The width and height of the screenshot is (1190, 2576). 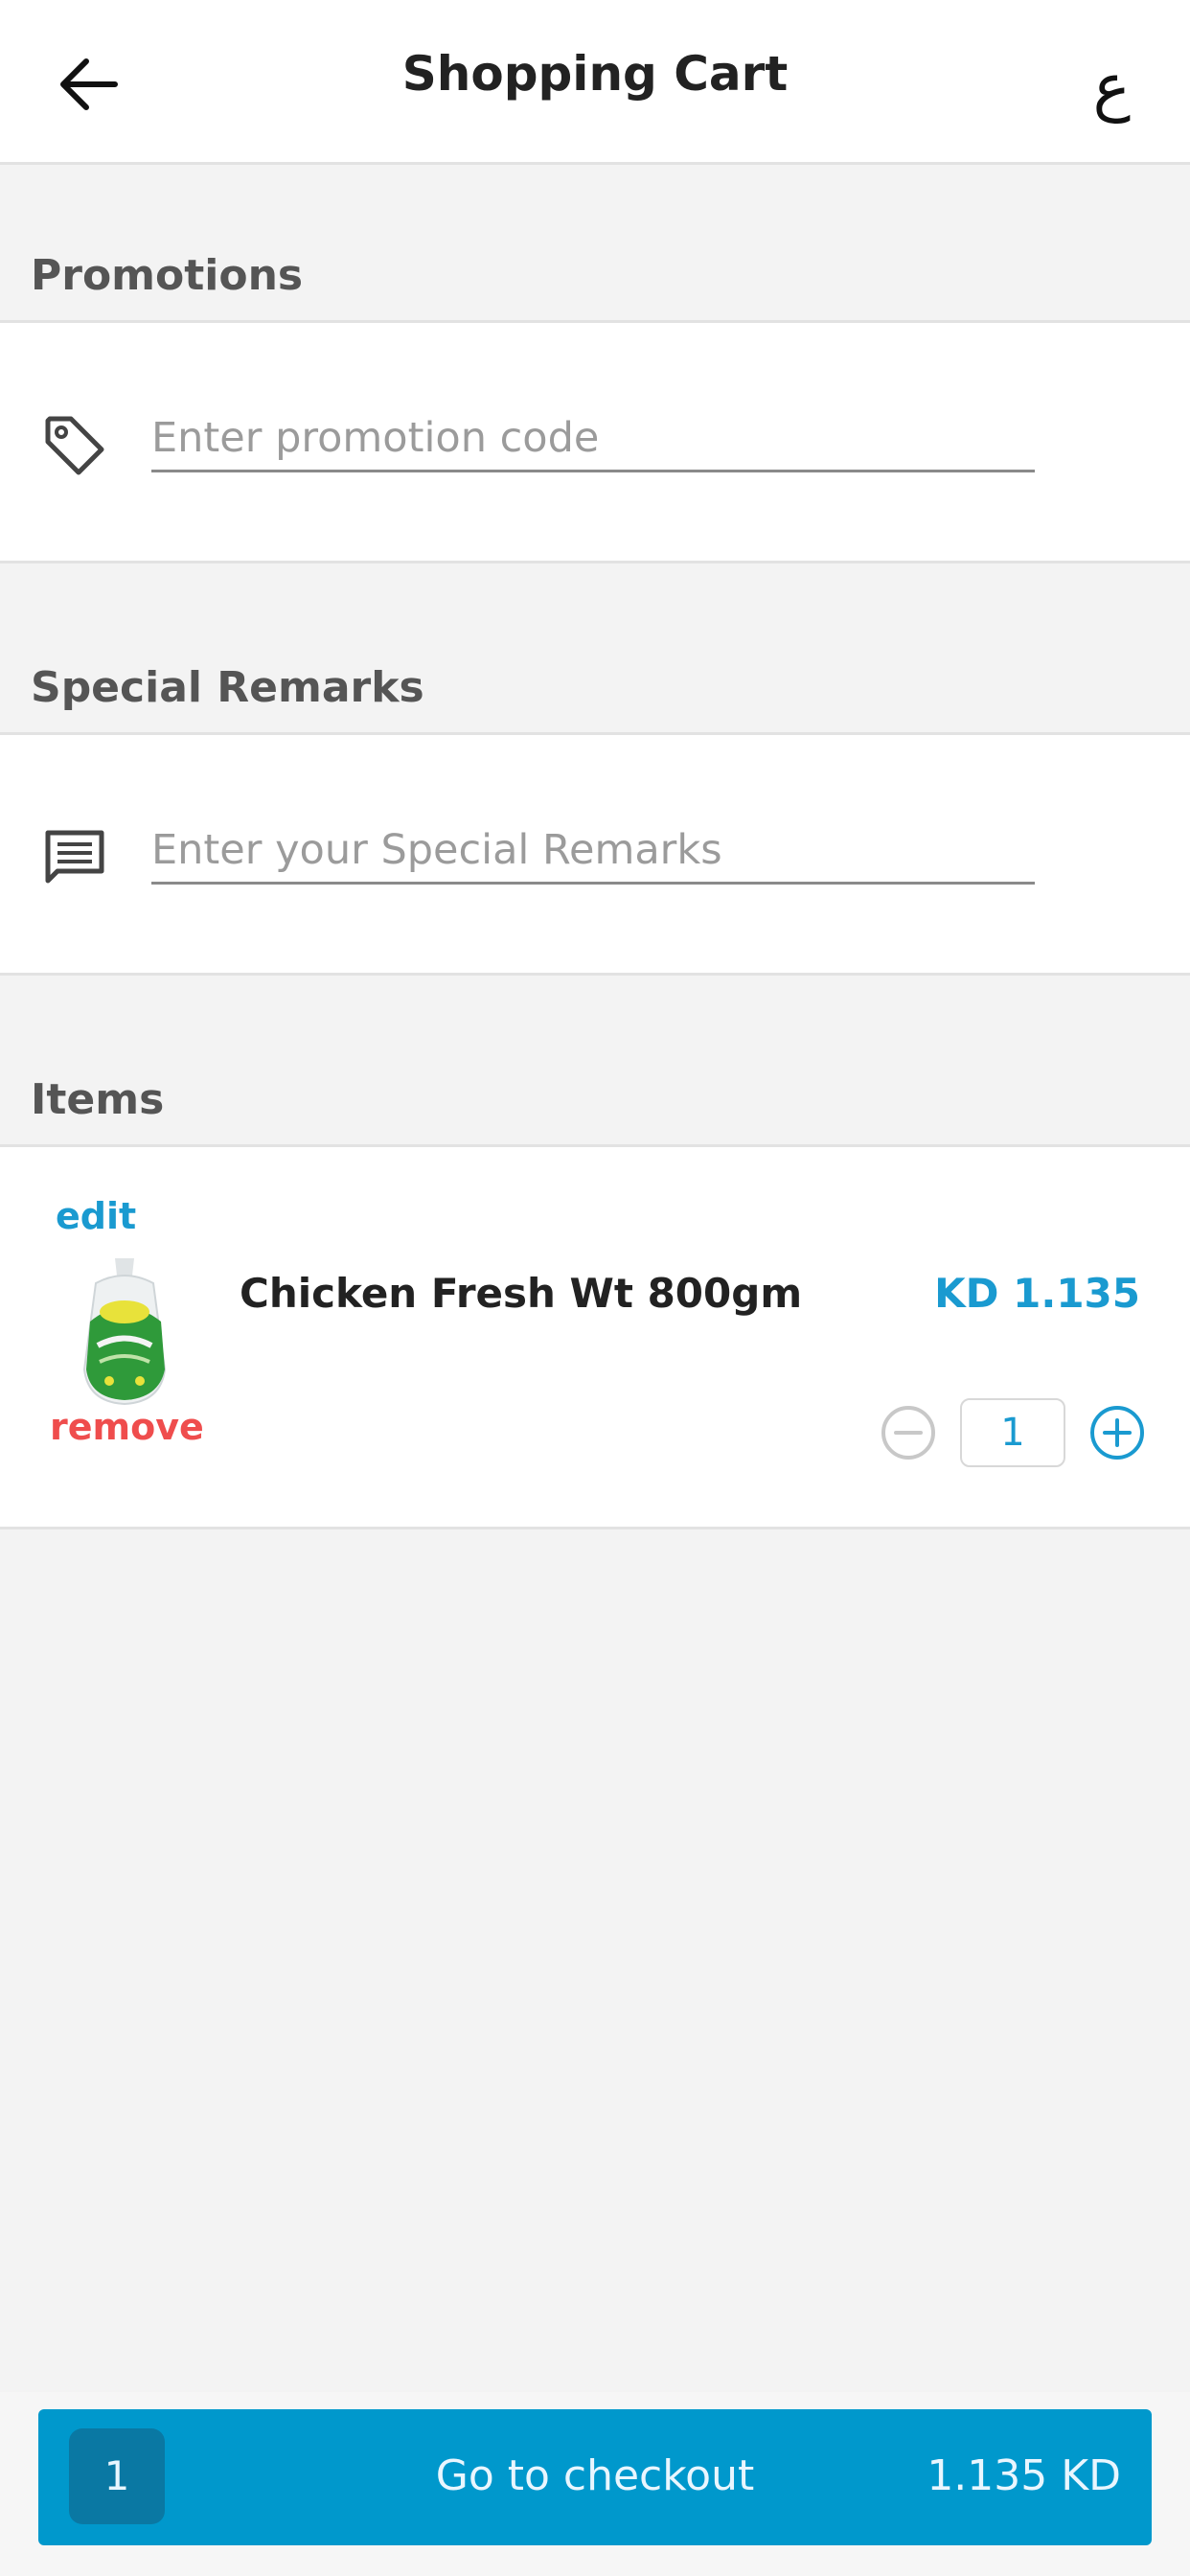 I want to click on increase-quantity-button, so click(x=1117, y=1433).